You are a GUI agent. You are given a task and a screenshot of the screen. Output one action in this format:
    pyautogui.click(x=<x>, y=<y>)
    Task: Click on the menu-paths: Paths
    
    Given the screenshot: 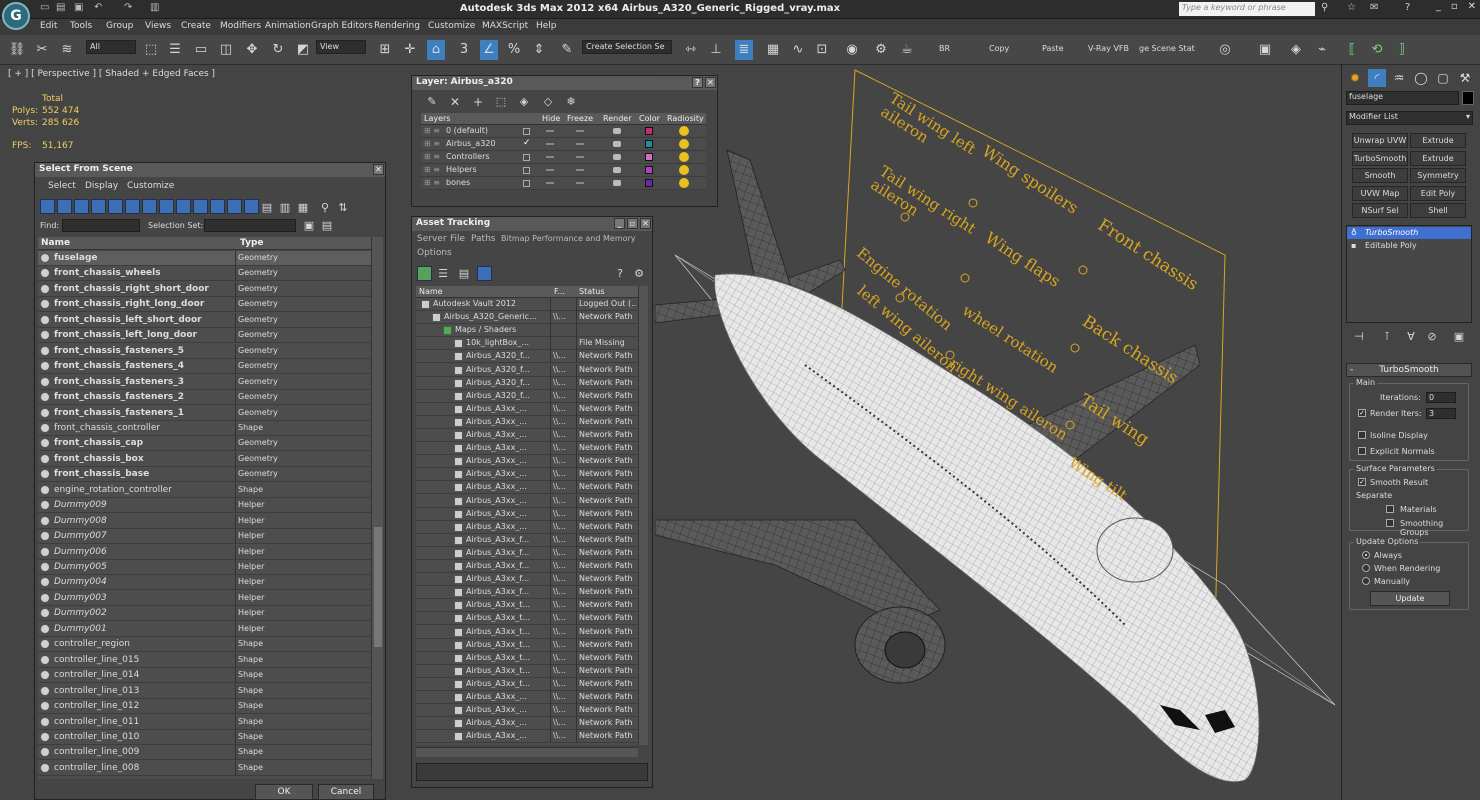 What is the action you would take?
    pyautogui.click(x=483, y=239)
    